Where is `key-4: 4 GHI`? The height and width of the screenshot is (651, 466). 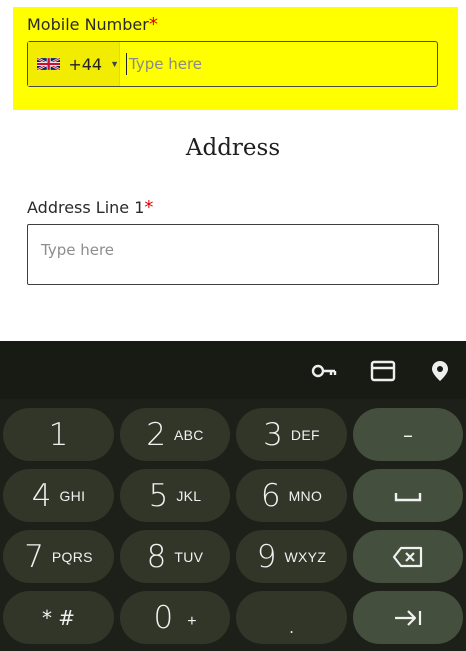
key-4: 4 GHI is located at coordinates (58, 495).